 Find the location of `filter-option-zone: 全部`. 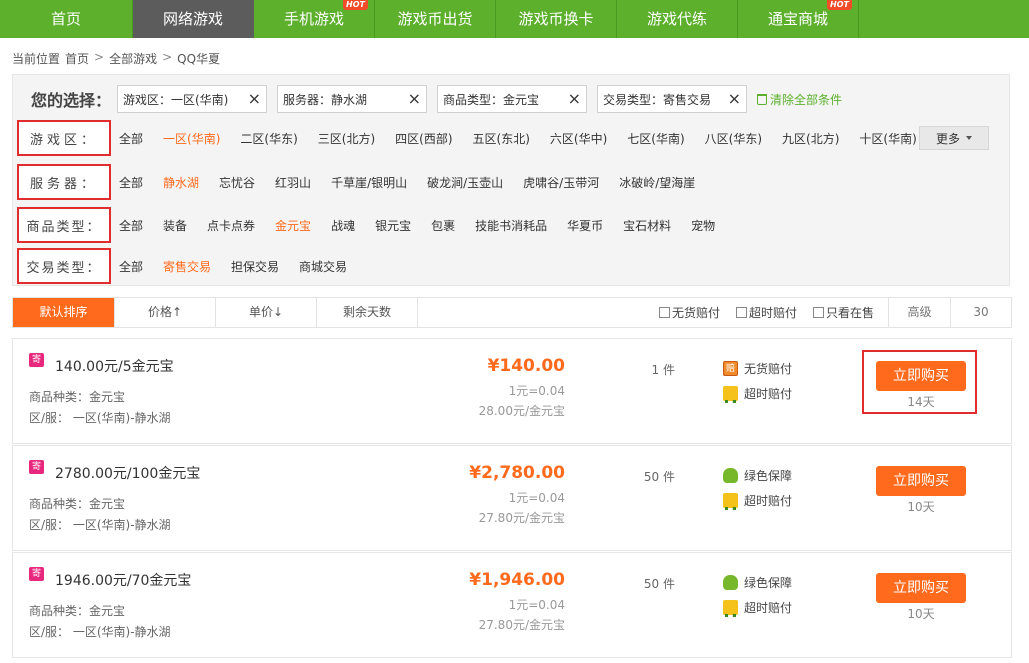

filter-option-zone: 全部 is located at coordinates (131, 138).